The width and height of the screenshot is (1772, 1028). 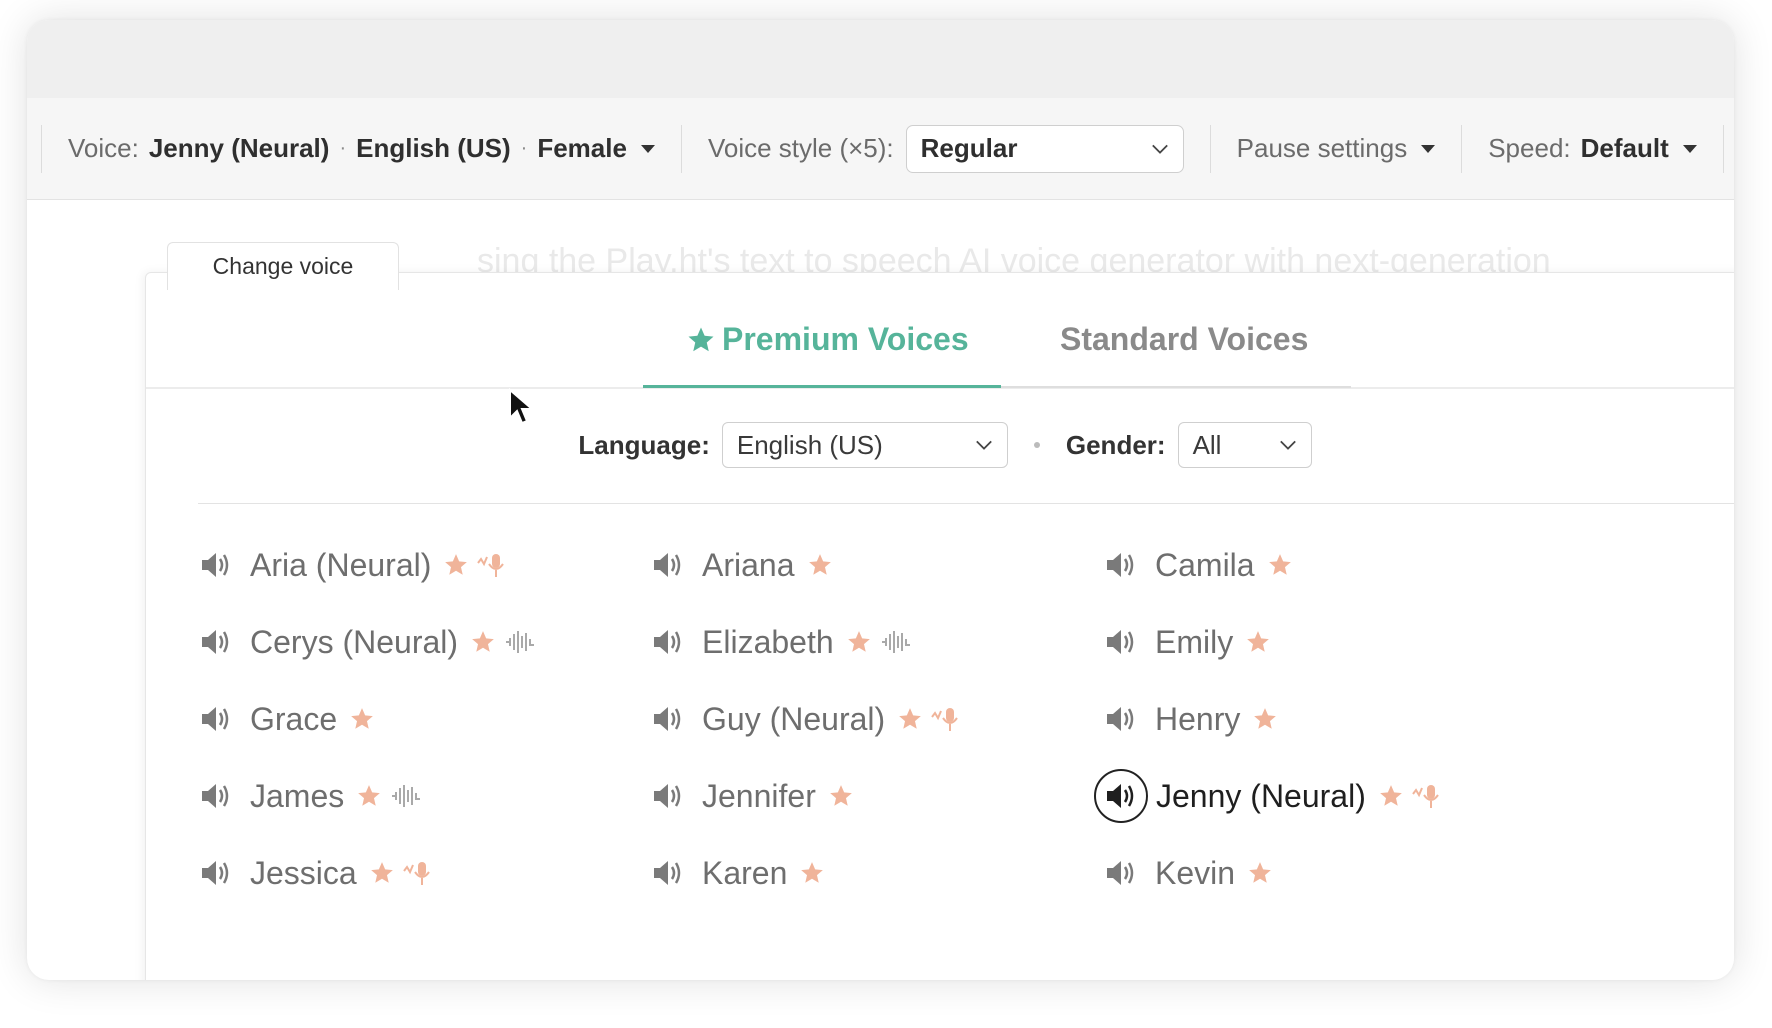 What do you see at coordinates (1336, 148) in the screenshot?
I see `pause-settings-button: Pause settings` at bounding box center [1336, 148].